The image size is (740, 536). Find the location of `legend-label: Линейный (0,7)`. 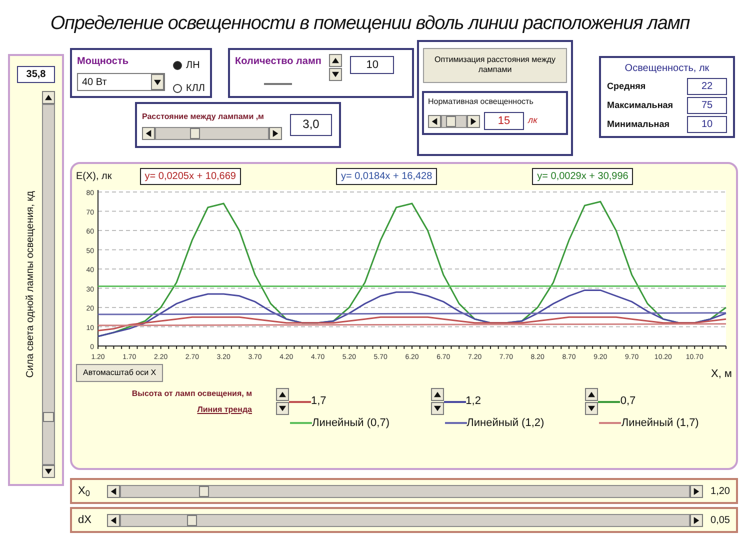

legend-label: Линейный (0,7) is located at coordinates (351, 423).